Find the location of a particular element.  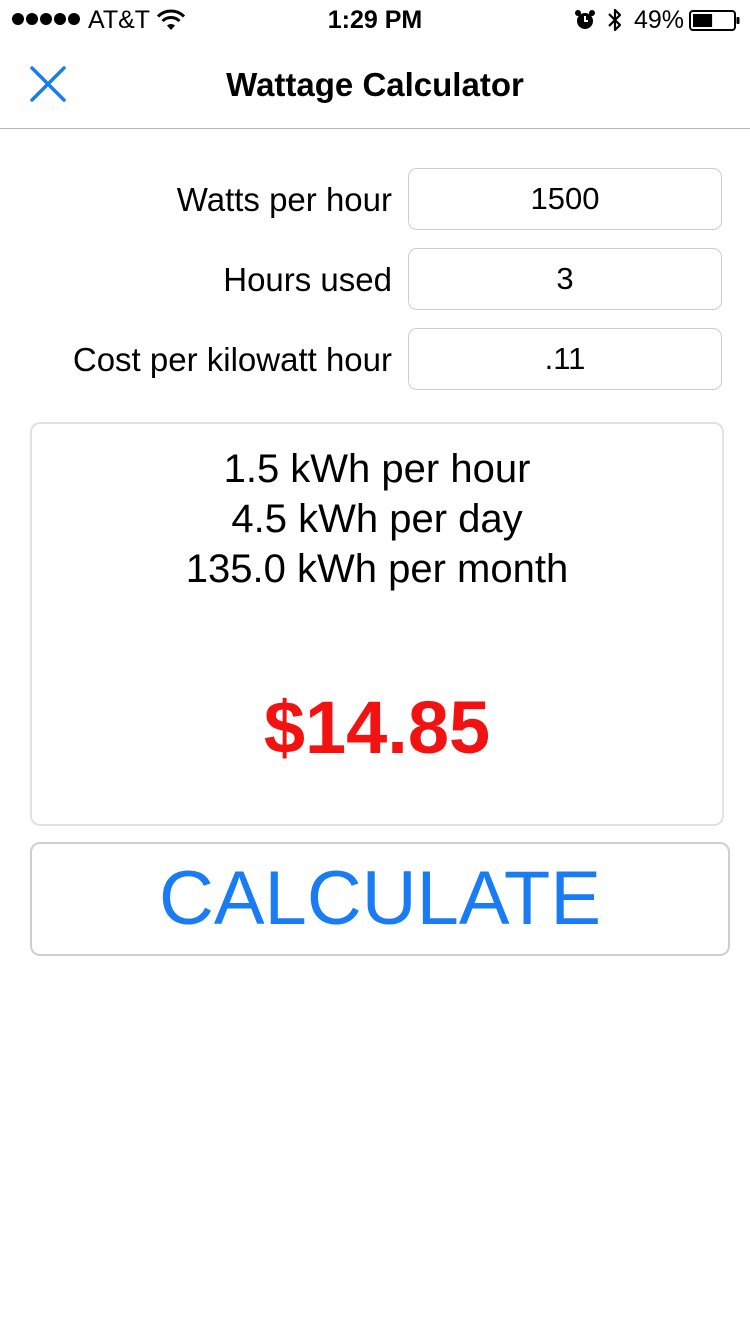

watts-label: Watts per hour is located at coordinates (284, 199).